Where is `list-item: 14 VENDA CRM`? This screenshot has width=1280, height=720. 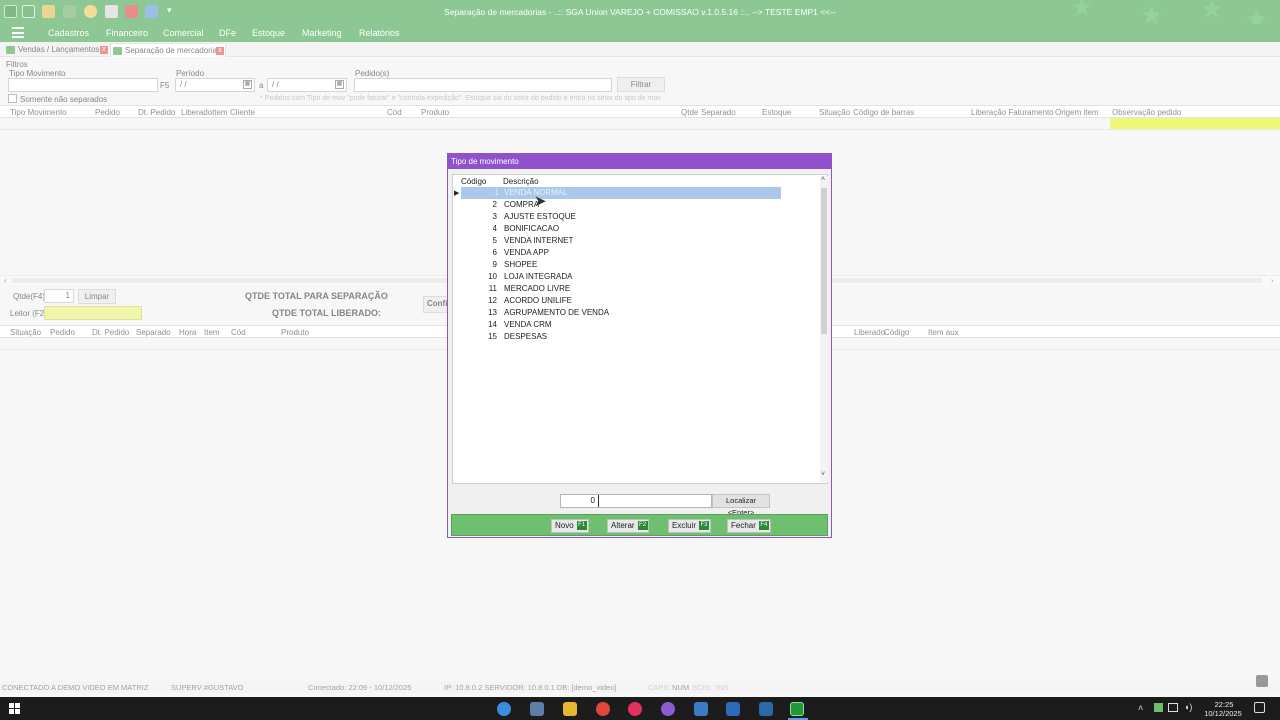
list-item: 14 VENDA CRM is located at coordinates (620, 325).